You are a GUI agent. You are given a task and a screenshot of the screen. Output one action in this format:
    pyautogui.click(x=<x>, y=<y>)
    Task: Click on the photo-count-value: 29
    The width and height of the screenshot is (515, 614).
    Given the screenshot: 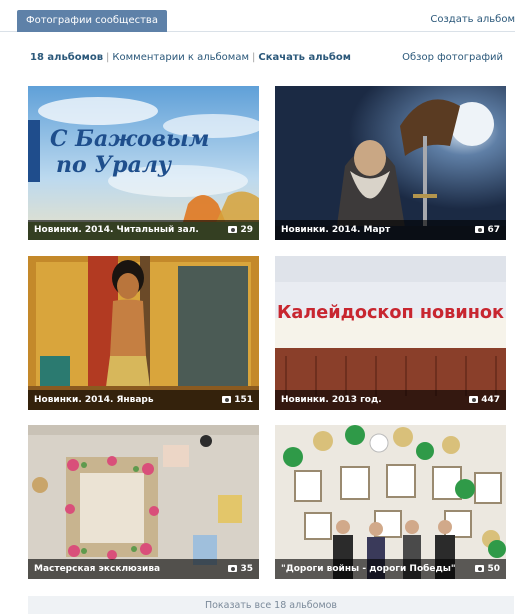 What is the action you would take?
    pyautogui.click(x=246, y=230)
    